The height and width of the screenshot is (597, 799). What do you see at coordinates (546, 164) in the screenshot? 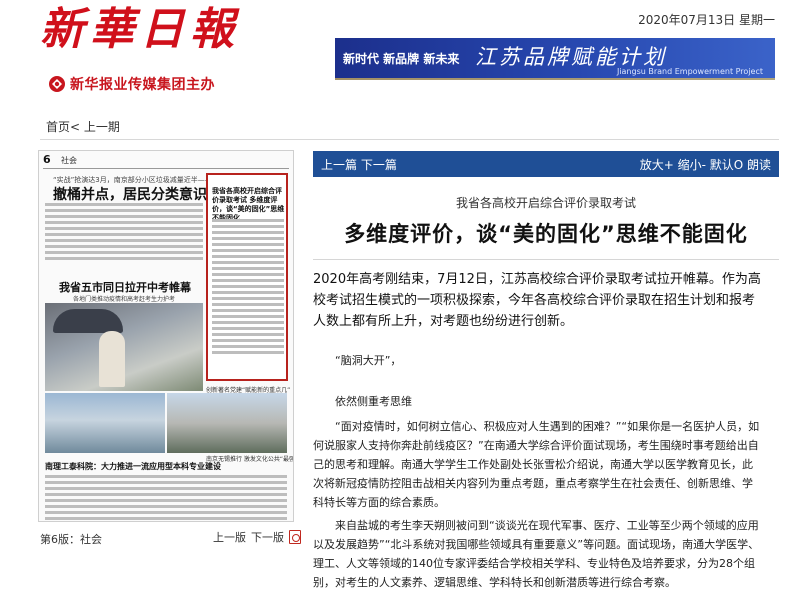
I see `article-toolbar: 上一篇 下一篇 放大+ 缩小- 默认O 朗读` at bounding box center [546, 164].